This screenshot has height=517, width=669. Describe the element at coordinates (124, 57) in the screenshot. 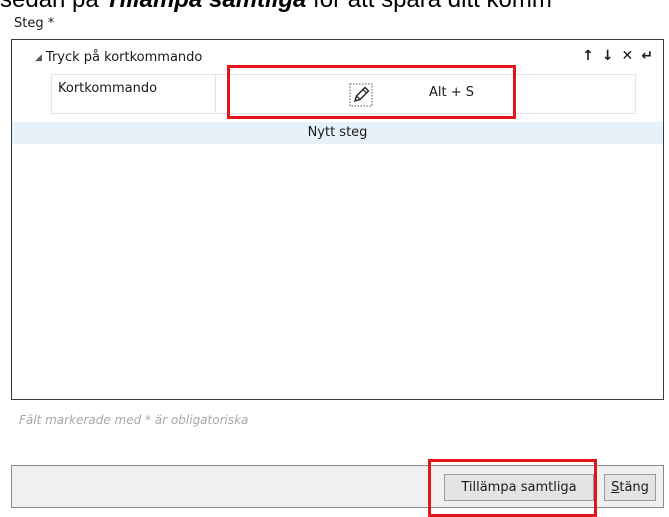

I see `step-title: Tryck på kortkommando` at that location.